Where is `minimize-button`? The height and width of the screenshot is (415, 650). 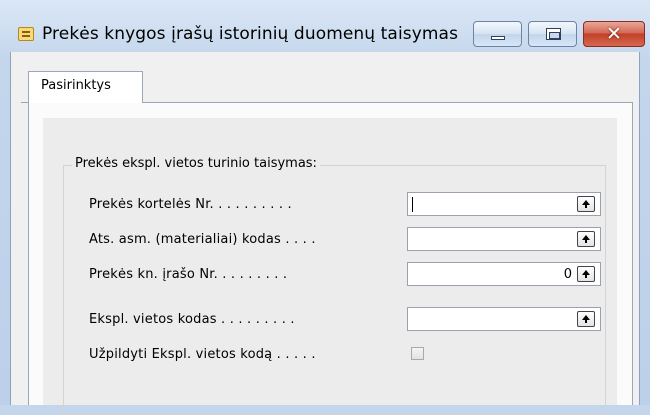
minimize-button is located at coordinates (497, 34).